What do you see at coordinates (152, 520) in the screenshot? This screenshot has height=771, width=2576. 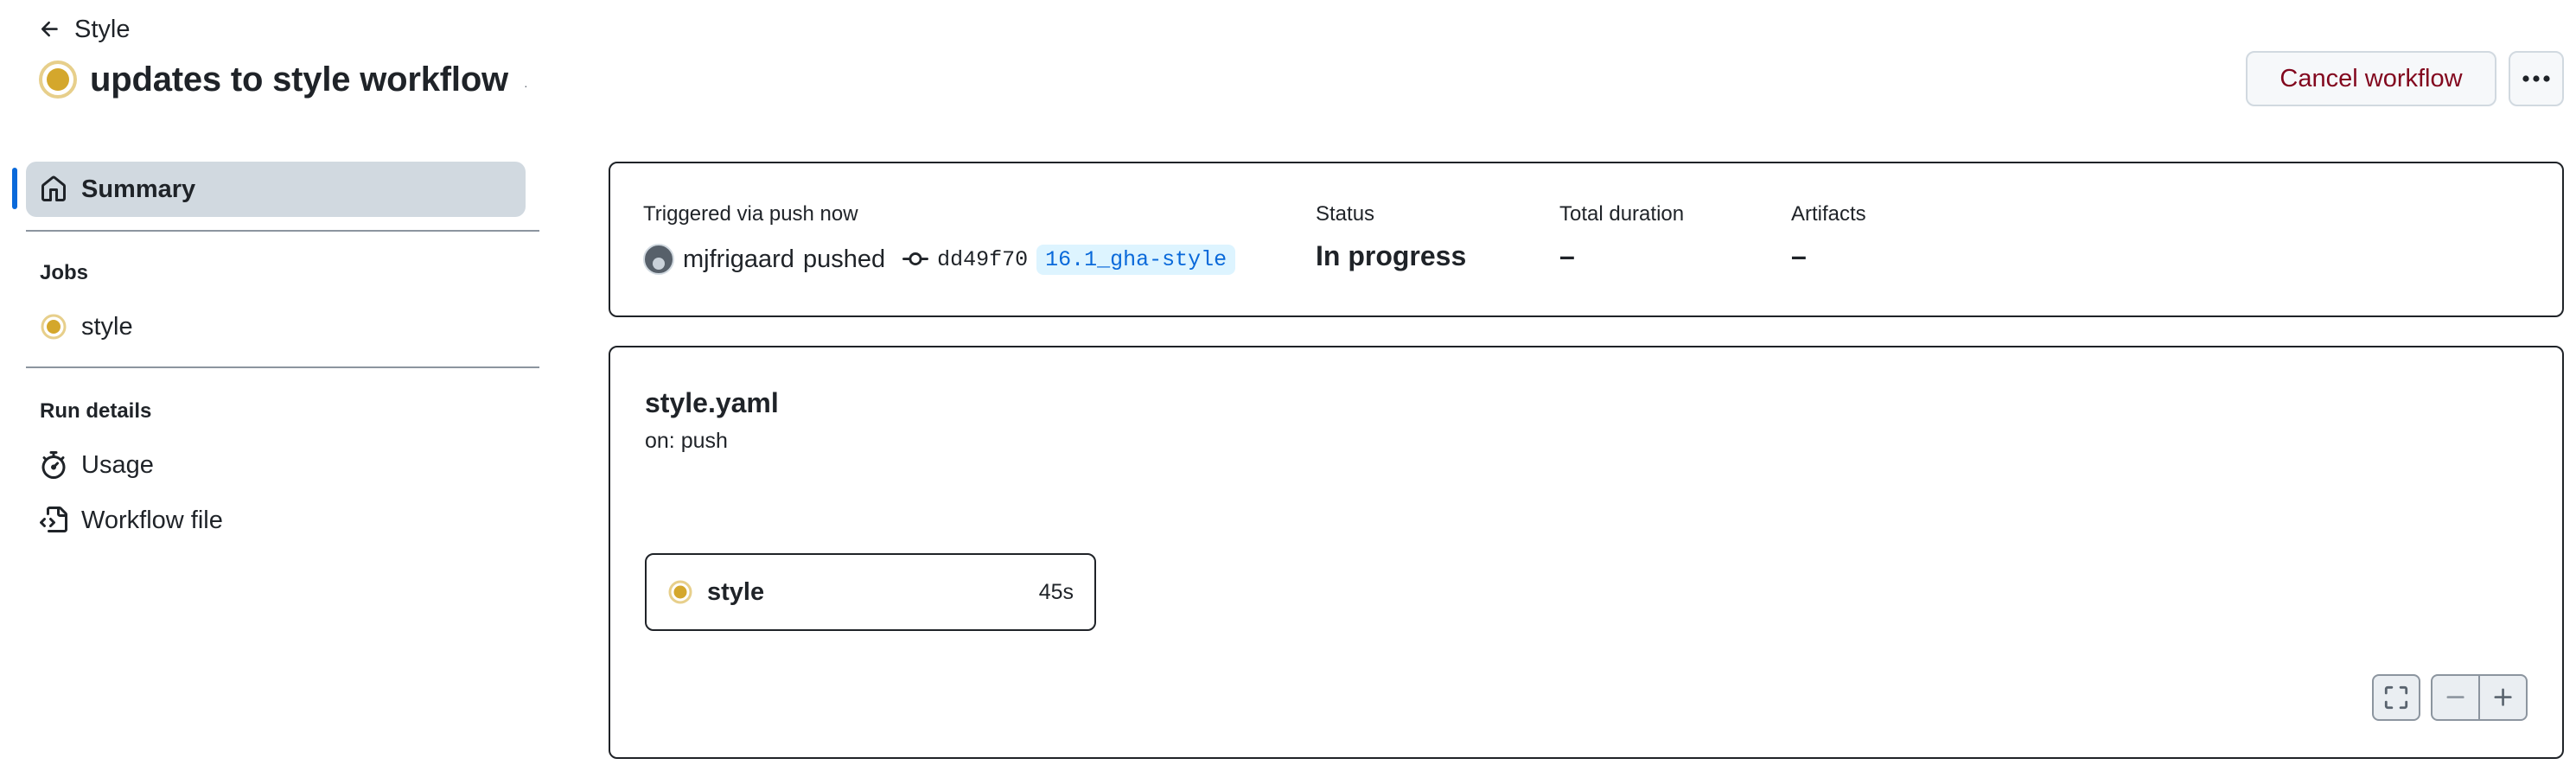 I see `sidebar-item-label: Workflow file` at bounding box center [152, 520].